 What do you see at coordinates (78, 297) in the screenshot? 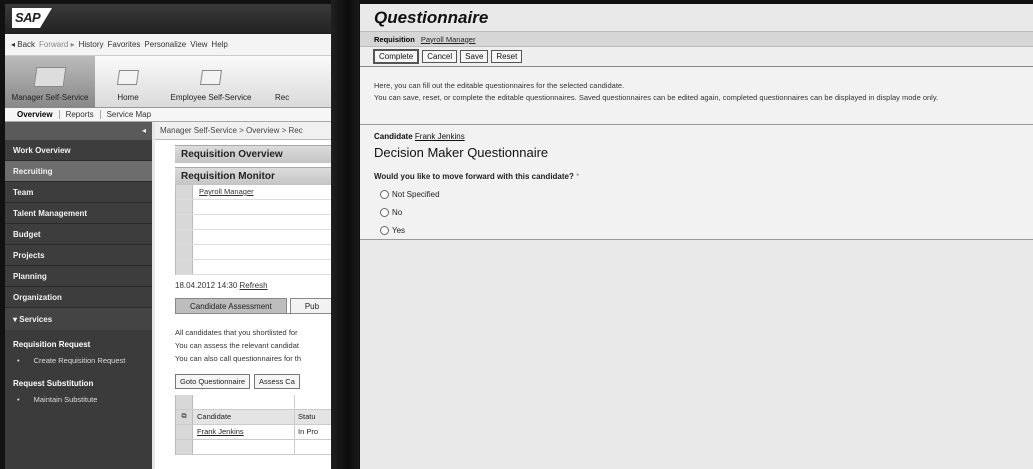
I see `nav-item-organization: Organization` at bounding box center [78, 297].